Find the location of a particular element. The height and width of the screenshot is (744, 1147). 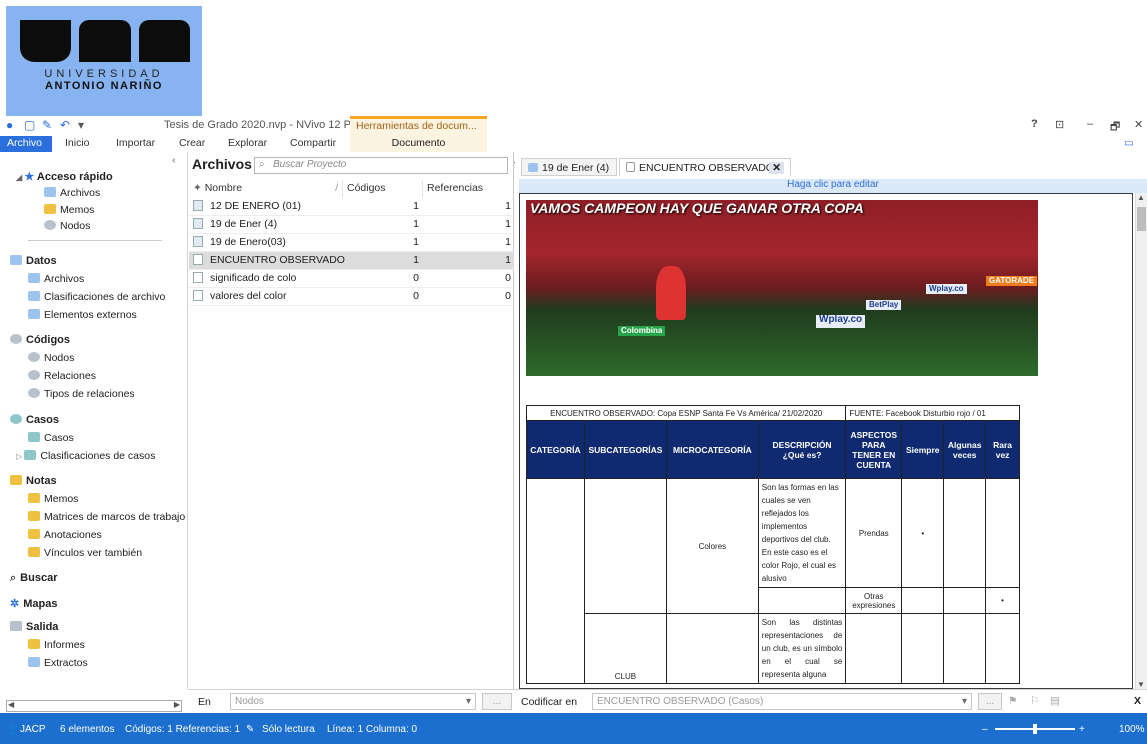

document-file-icon is located at coordinates (198, 295).